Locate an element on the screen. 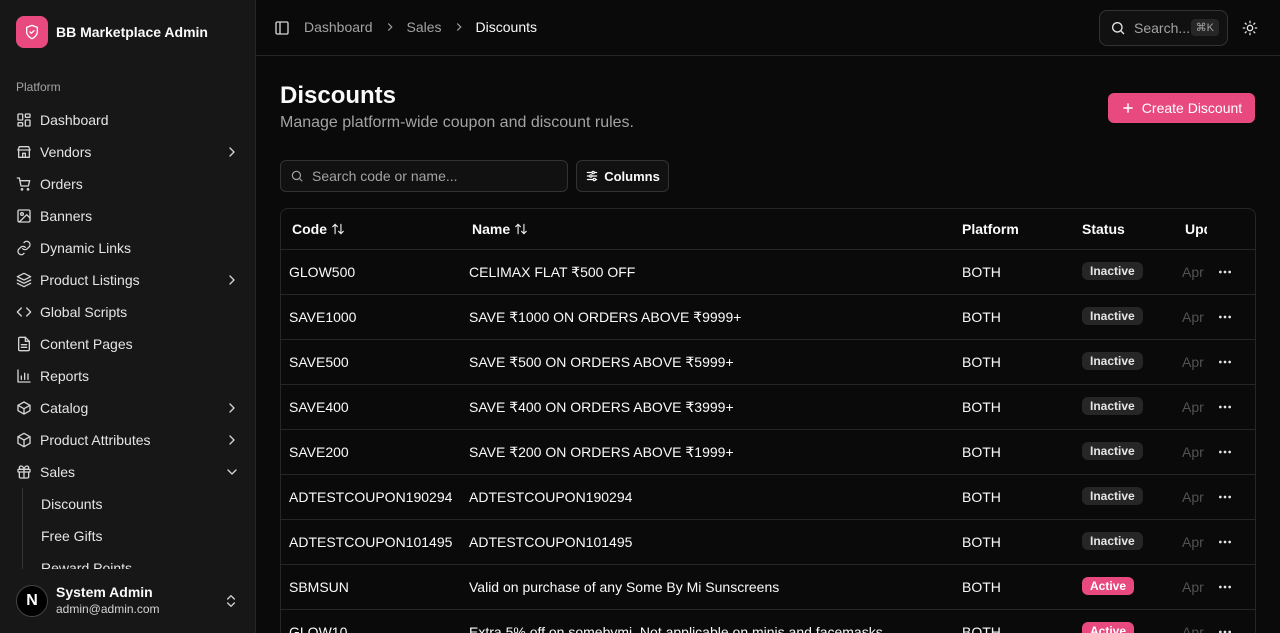 This screenshot has height=633, width=1280. sidebar-item-label: Catalog is located at coordinates (64, 408).